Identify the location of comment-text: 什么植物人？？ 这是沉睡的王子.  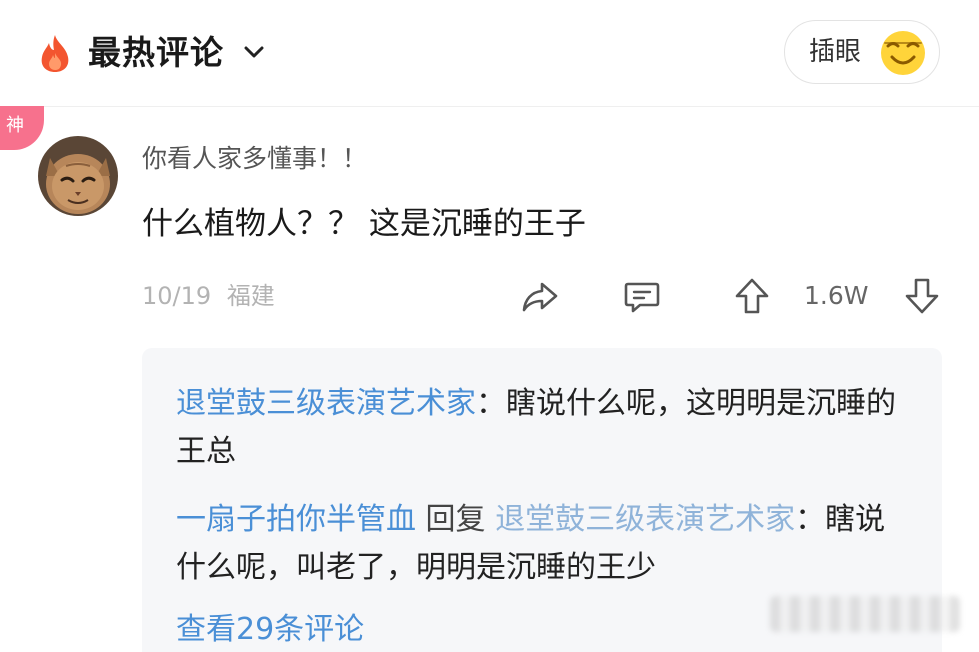
(364, 224).